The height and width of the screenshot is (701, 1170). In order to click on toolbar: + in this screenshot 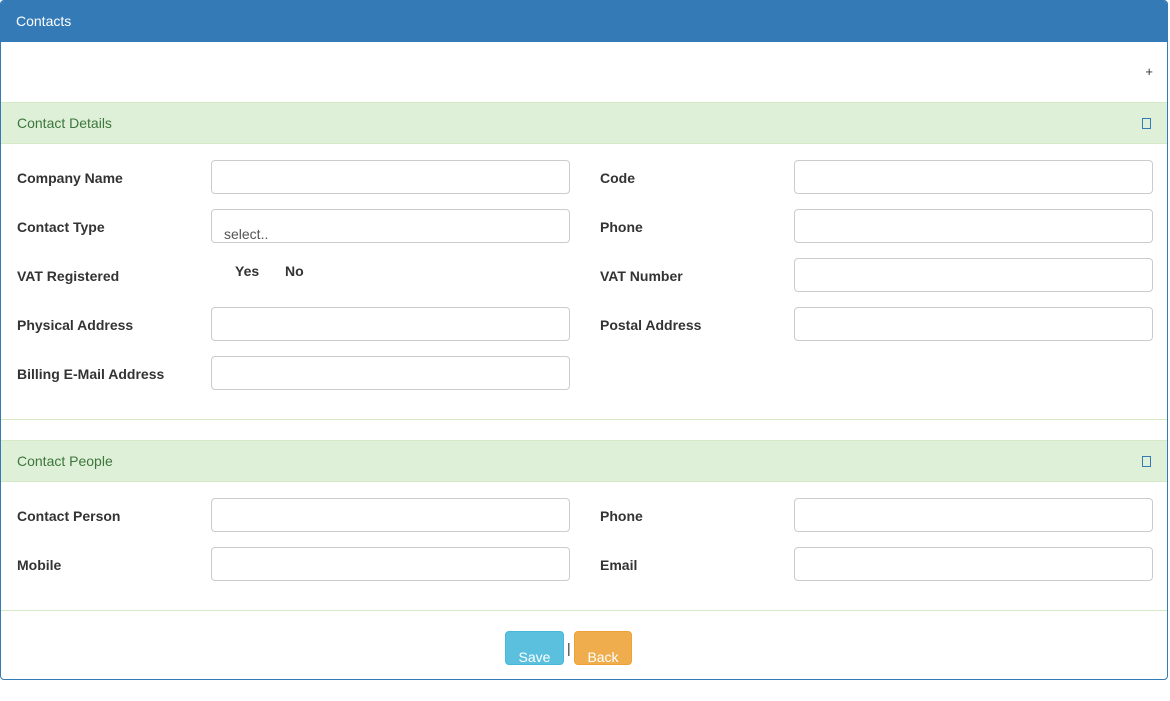, I will do `click(584, 72)`.